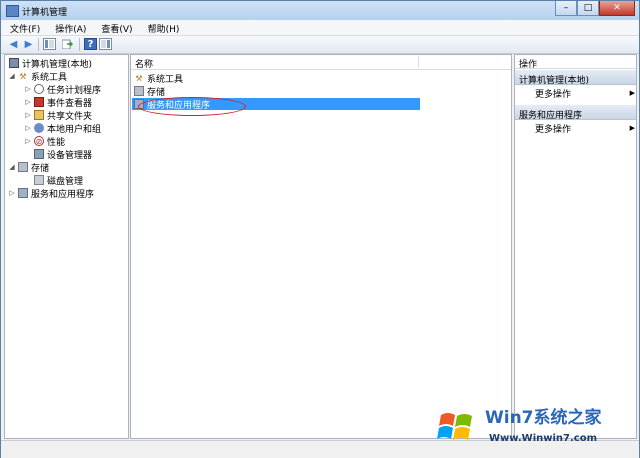  Describe the element at coordinates (156, 92) in the screenshot. I see `list-item-label: 存储` at that location.